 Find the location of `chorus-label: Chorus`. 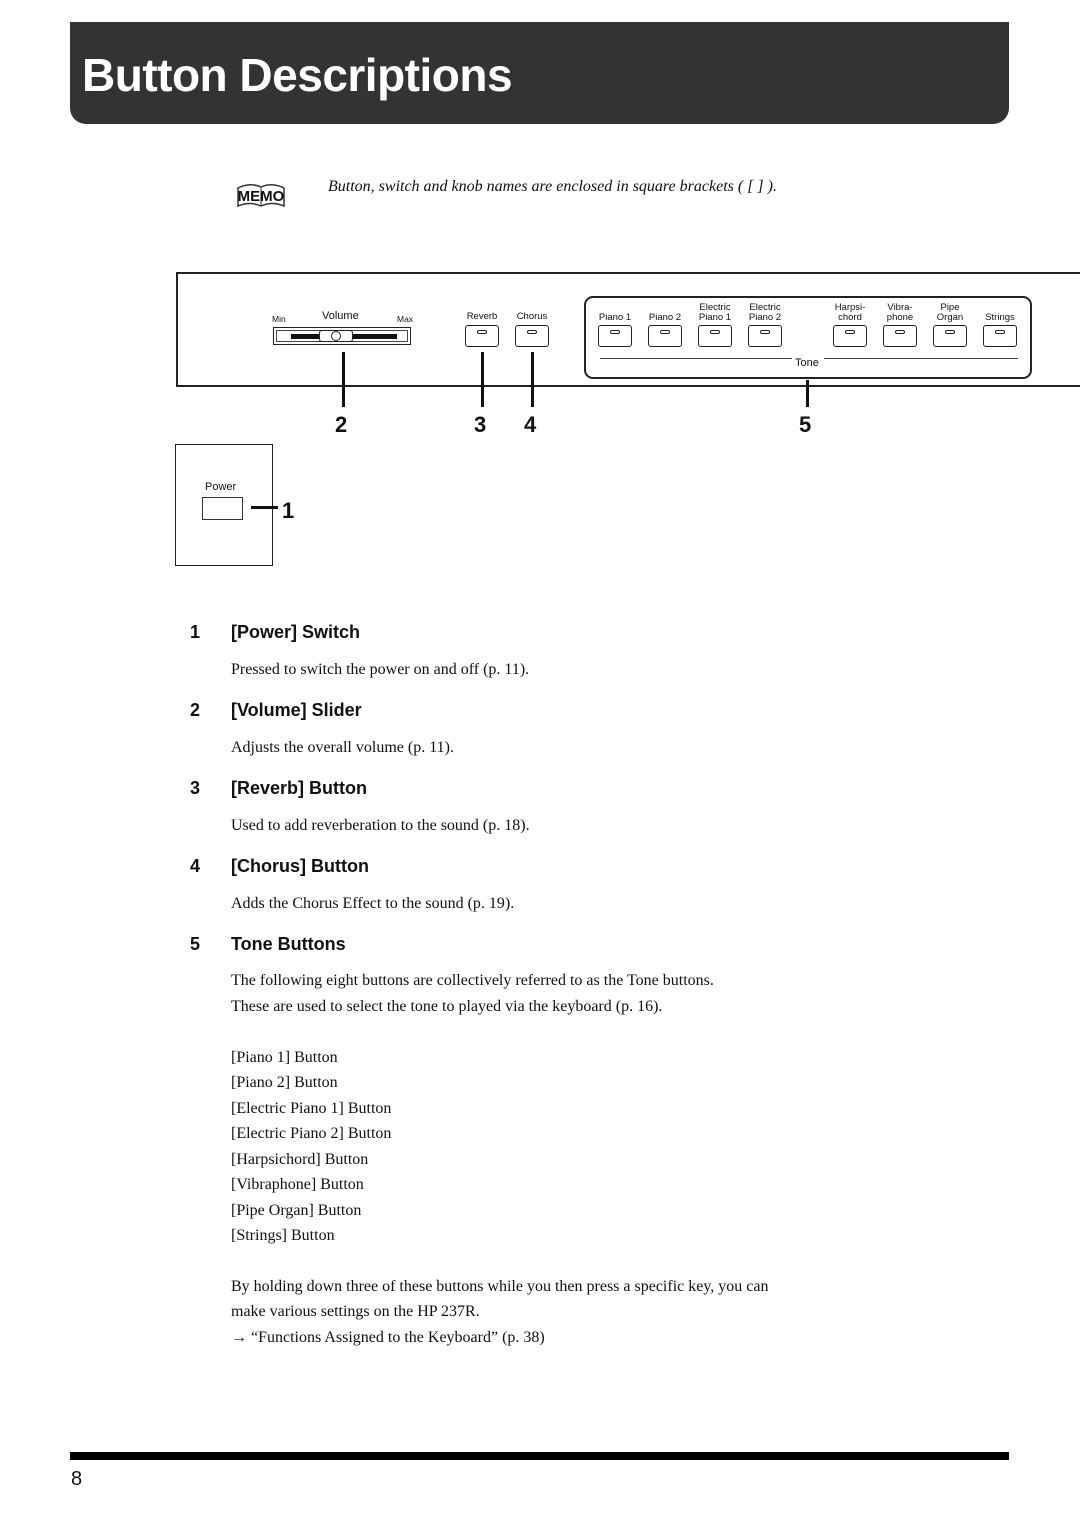

chorus-label: Chorus is located at coordinates (532, 316).